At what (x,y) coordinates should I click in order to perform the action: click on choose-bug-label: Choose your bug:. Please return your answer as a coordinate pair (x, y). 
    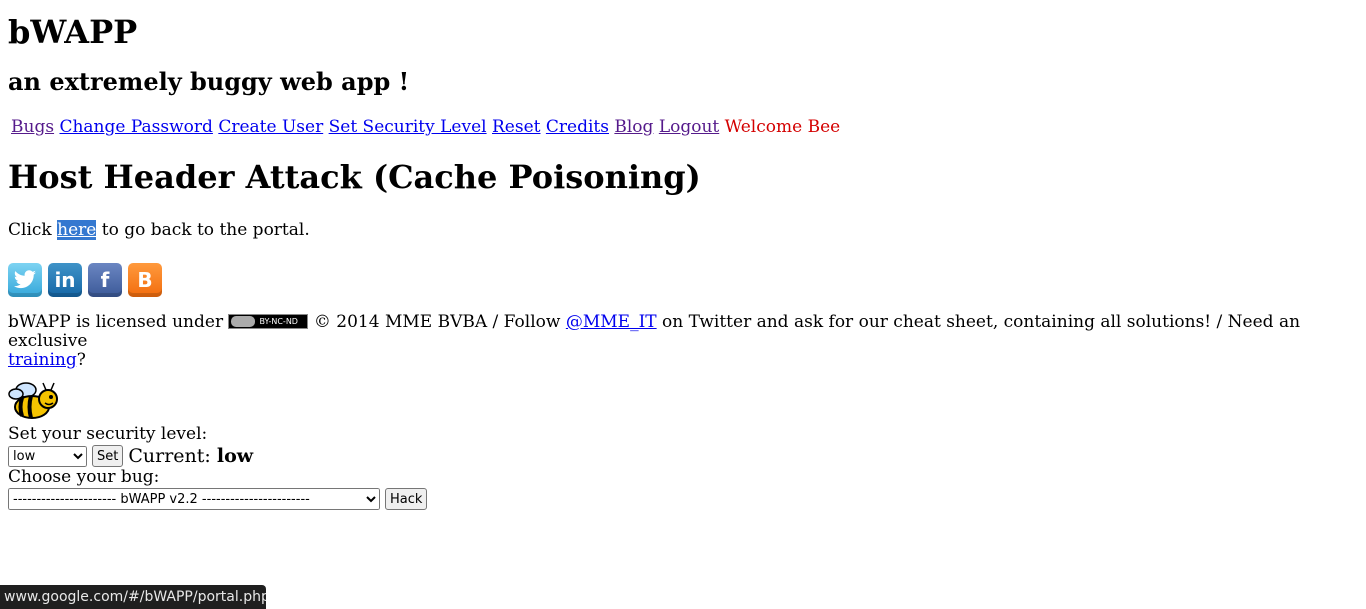
    Looking at the image, I should click on (84, 477).